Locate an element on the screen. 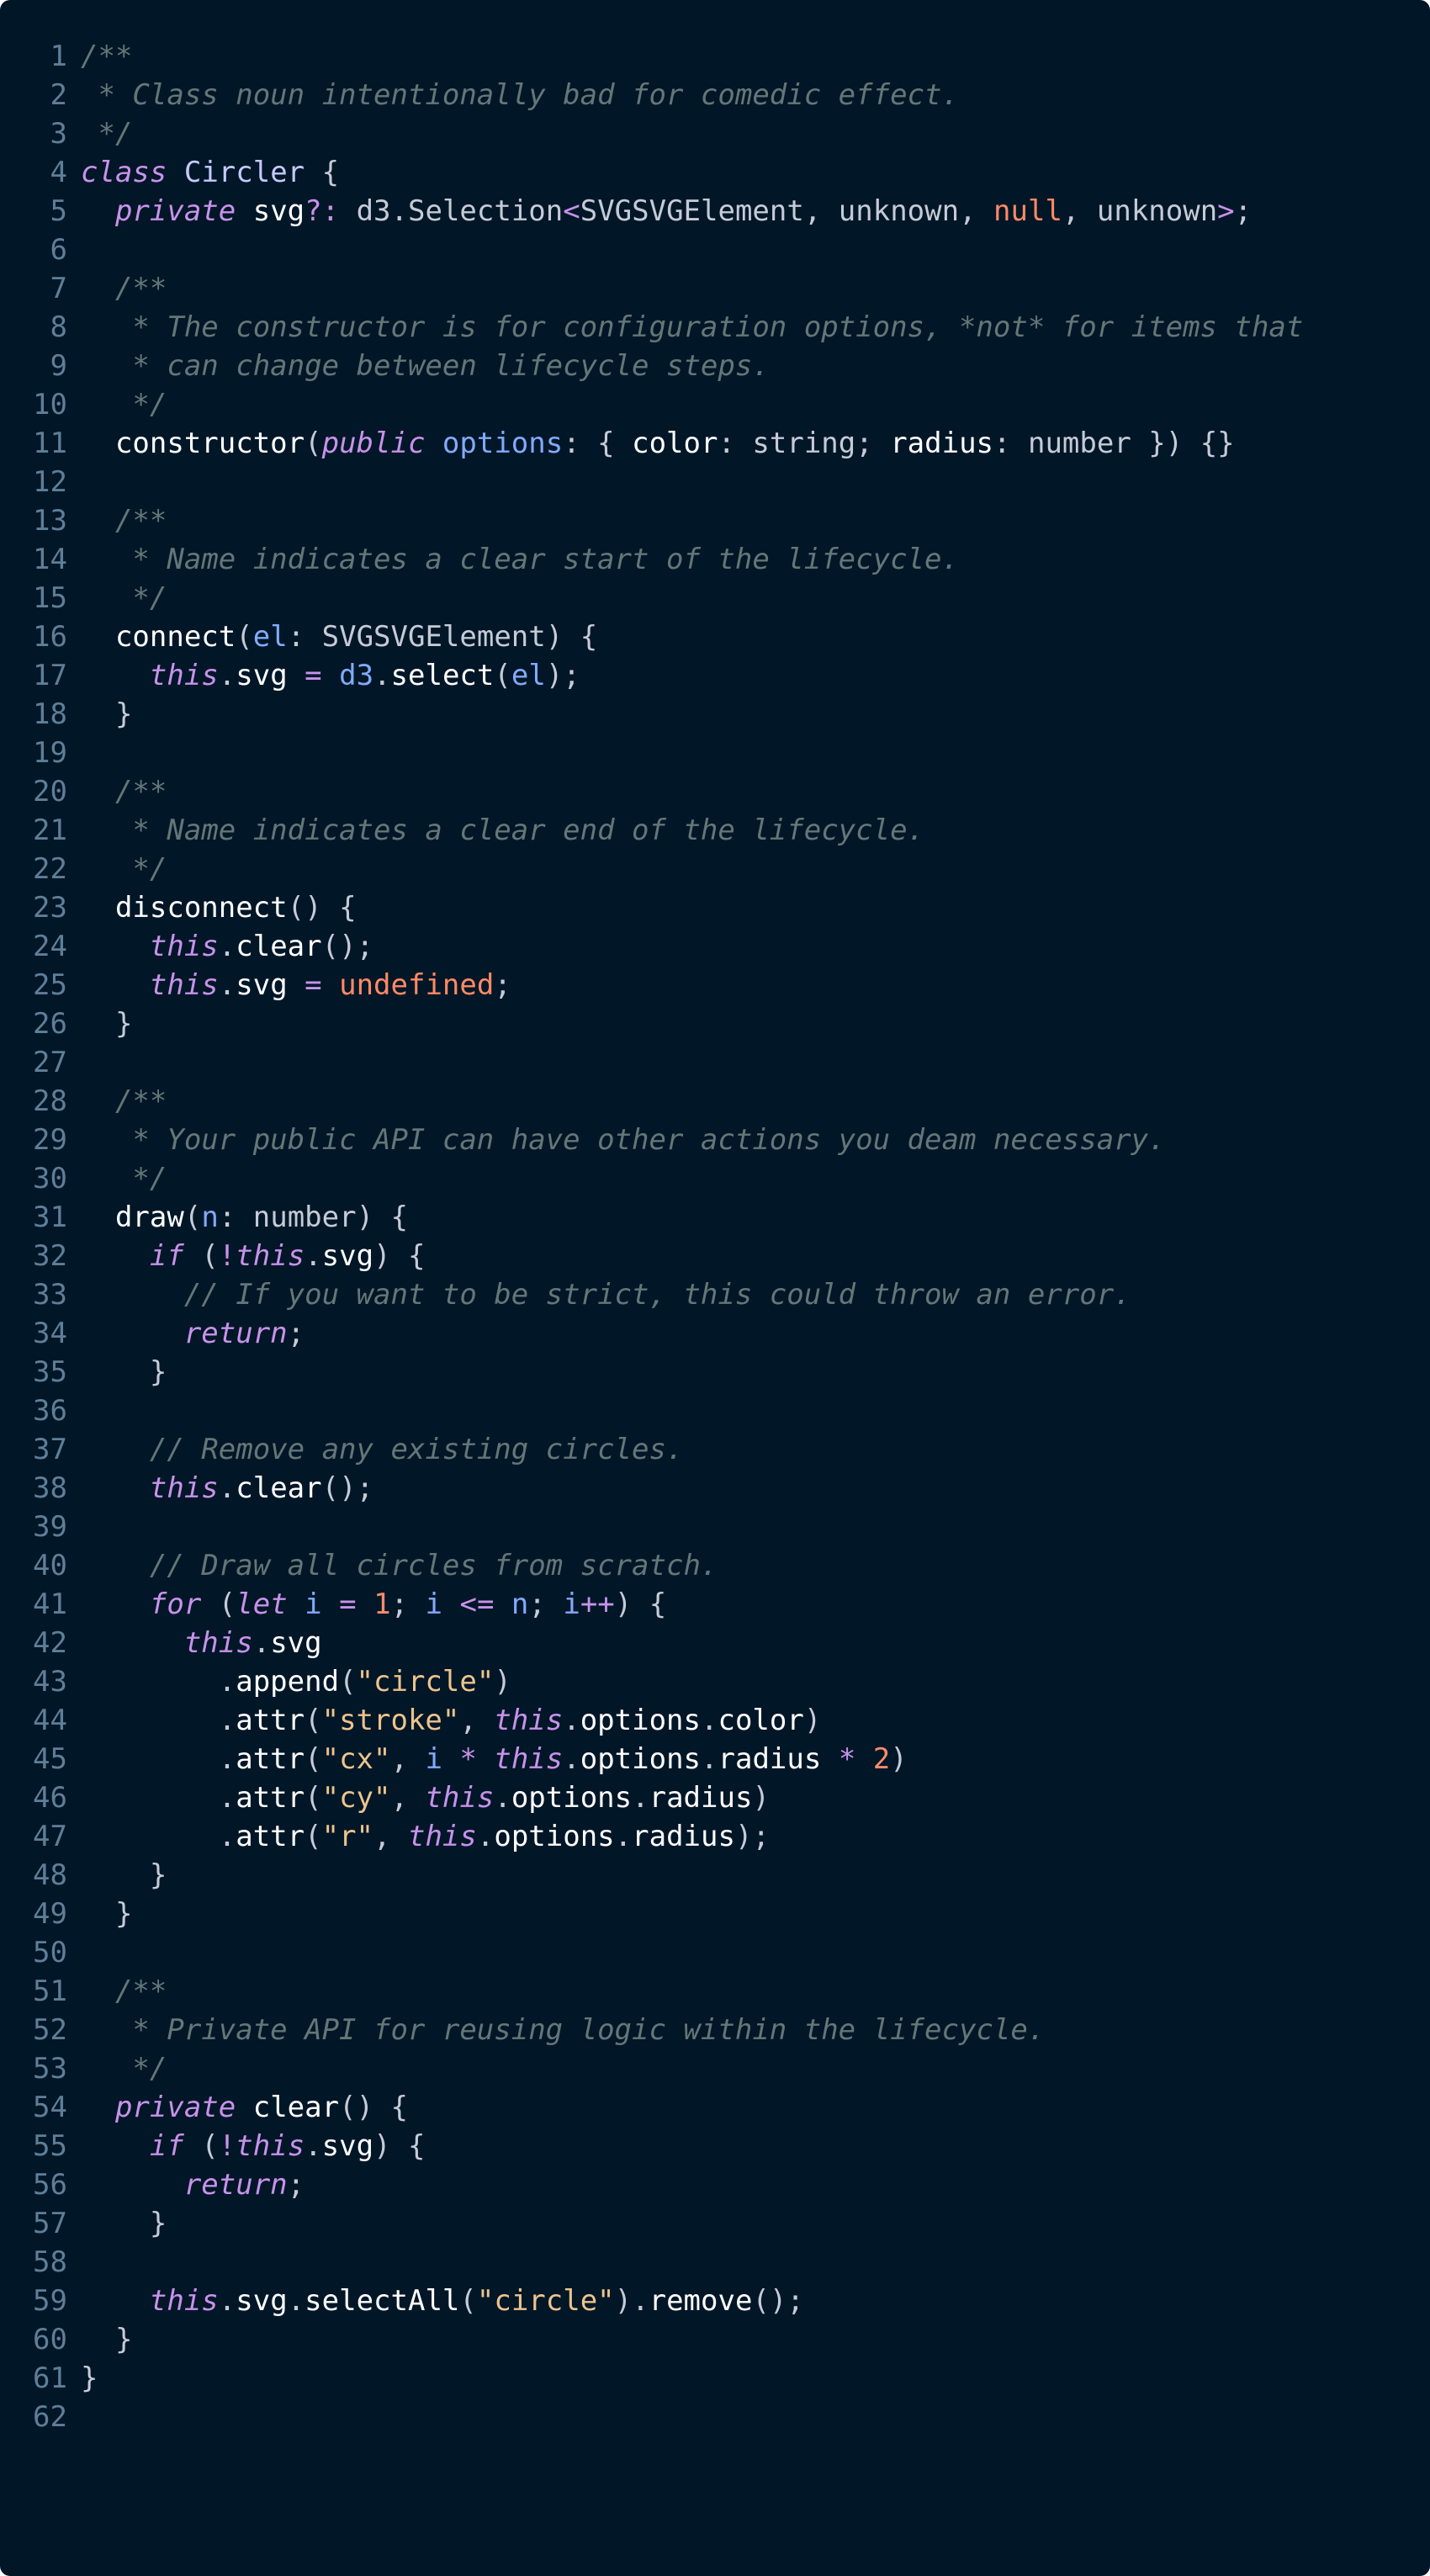  code-line: 23 disconnect() { is located at coordinates (651, 907).